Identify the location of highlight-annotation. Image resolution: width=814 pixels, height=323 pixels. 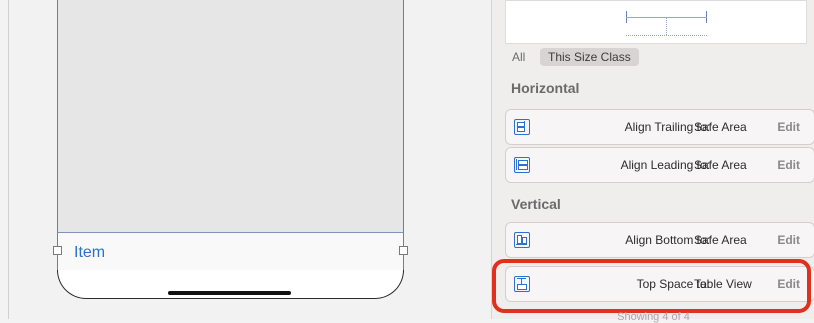
(651, 286).